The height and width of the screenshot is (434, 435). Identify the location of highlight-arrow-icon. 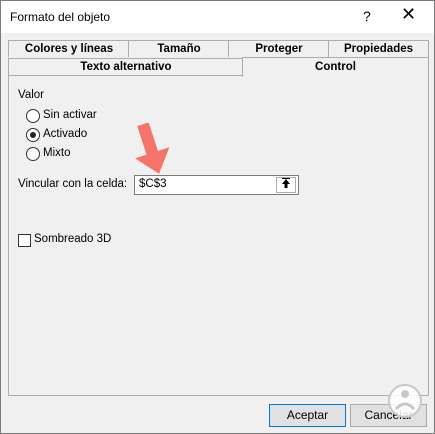
(152, 148).